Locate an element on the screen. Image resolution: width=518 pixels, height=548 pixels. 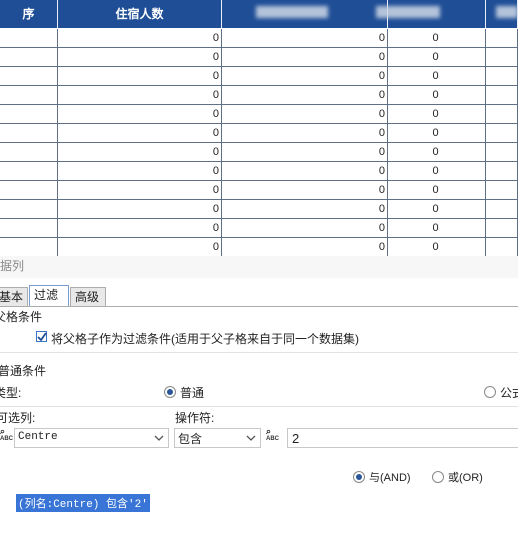
type-radio-normal-label: 普通 is located at coordinates (192, 393).